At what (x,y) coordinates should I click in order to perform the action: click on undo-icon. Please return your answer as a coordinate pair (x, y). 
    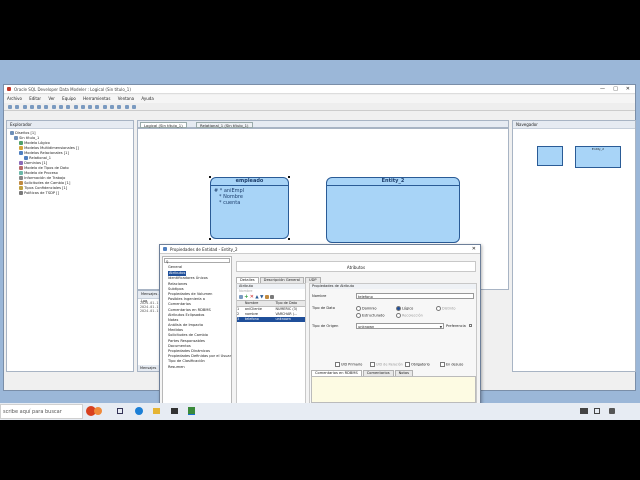
    Looking at the image, I should click on (31, 107).